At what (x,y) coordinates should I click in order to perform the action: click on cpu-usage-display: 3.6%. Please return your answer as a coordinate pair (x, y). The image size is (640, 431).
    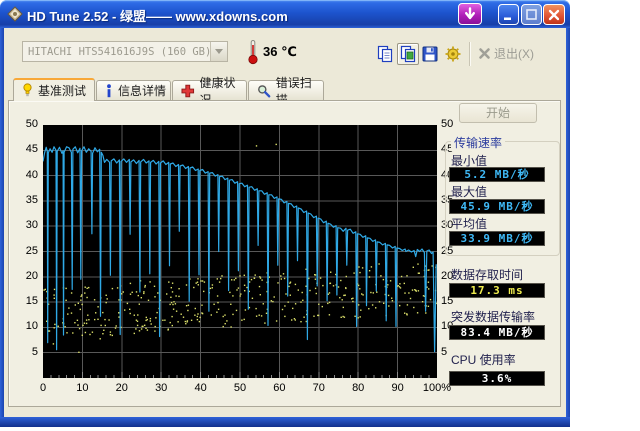
    Looking at the image, I should click on (497, 378).